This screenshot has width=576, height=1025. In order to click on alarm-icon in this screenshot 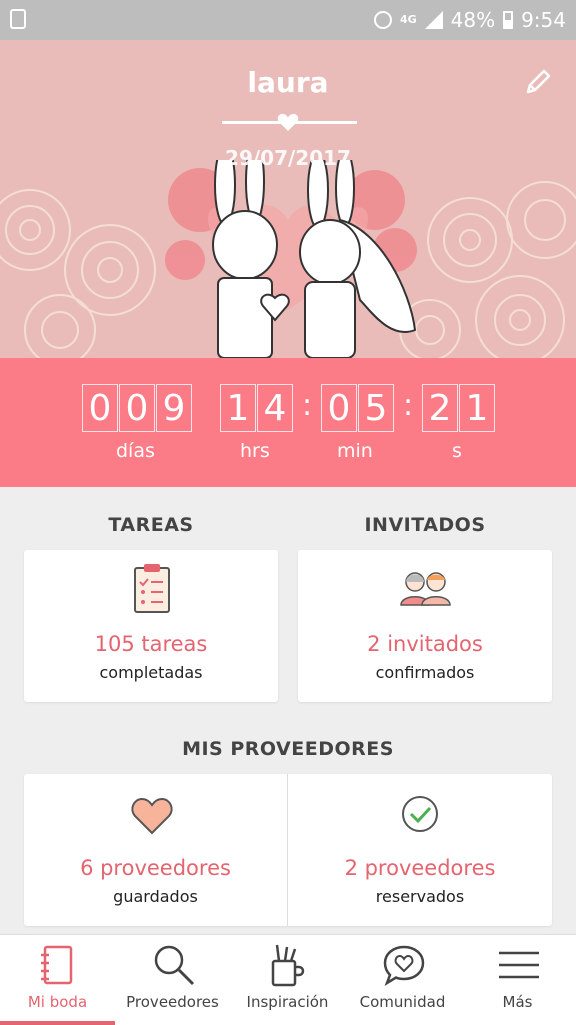, I will do `click(382, 20)`.